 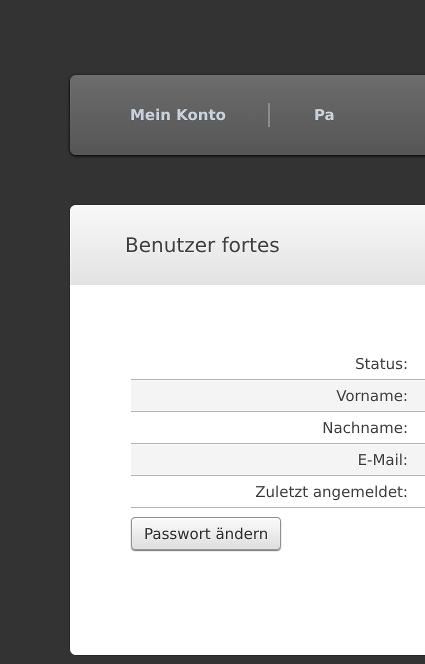 What do you see at coordinates (202, 245) in the screenshot?
I see `card-title: Benutzer fortes` at bounding box center [202, 245].